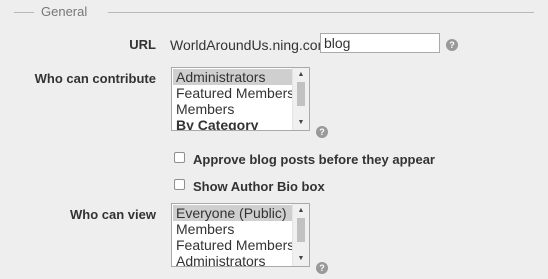  What do you see at coordinates (95, 78) in the screenshot?
I see `contribute-label: Who can contribute` at bounding box center [95, 78].